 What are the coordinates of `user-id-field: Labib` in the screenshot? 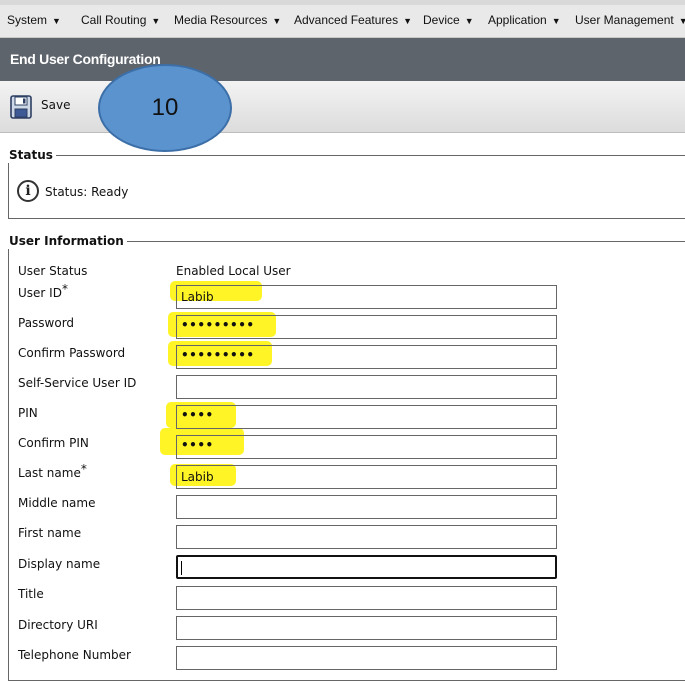 It's located at (366, 297).